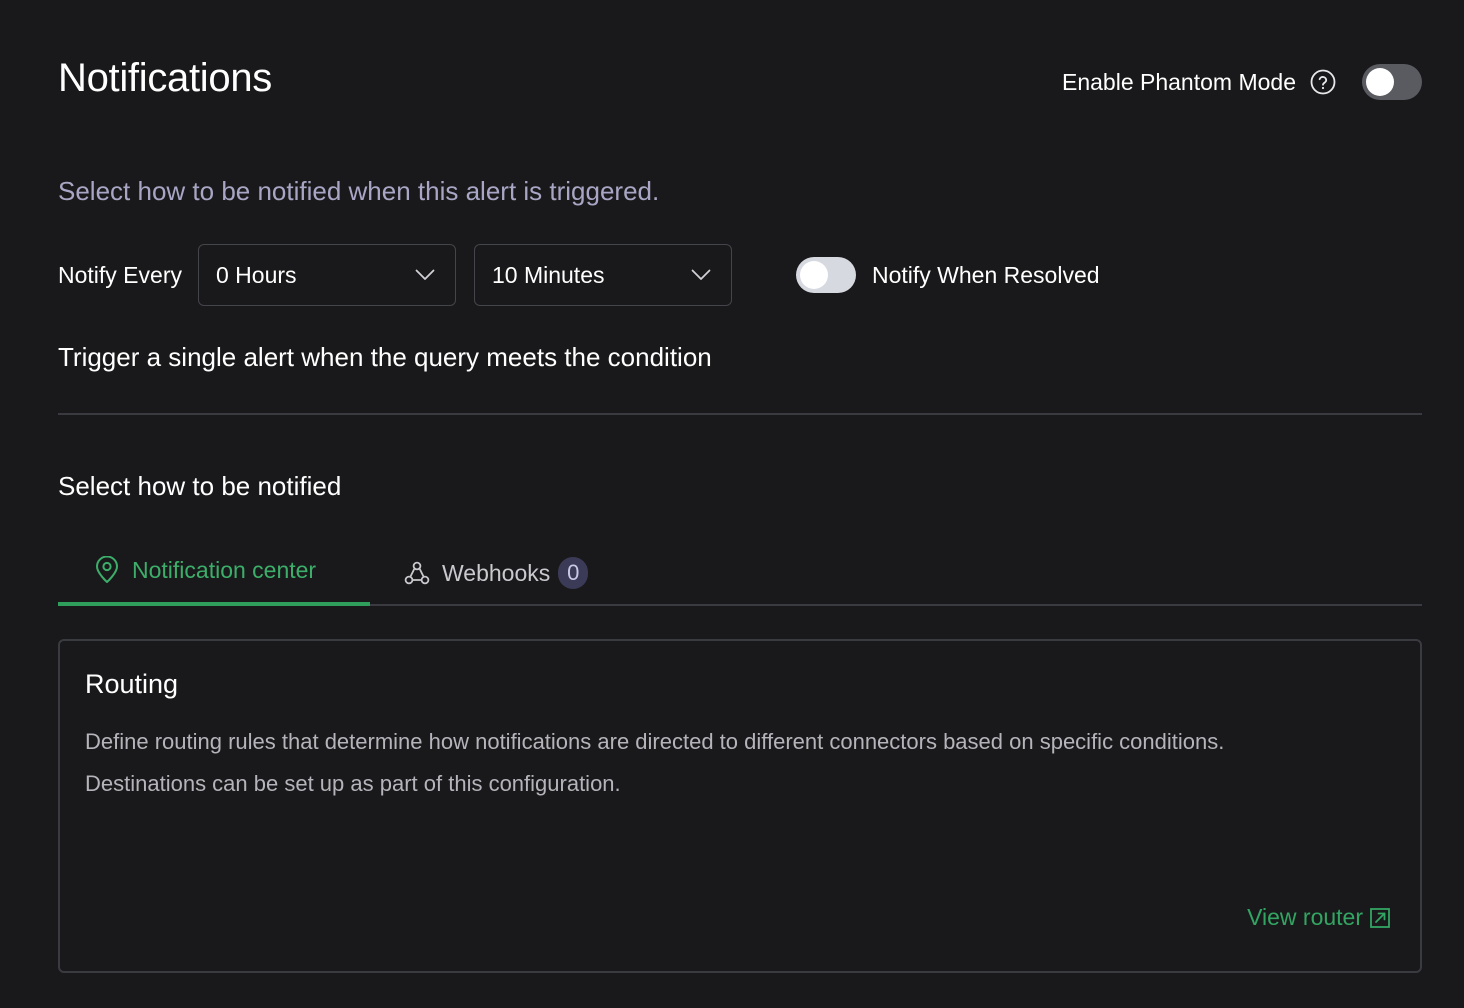  I want to click on location-pin-icon, so click(107, 570).